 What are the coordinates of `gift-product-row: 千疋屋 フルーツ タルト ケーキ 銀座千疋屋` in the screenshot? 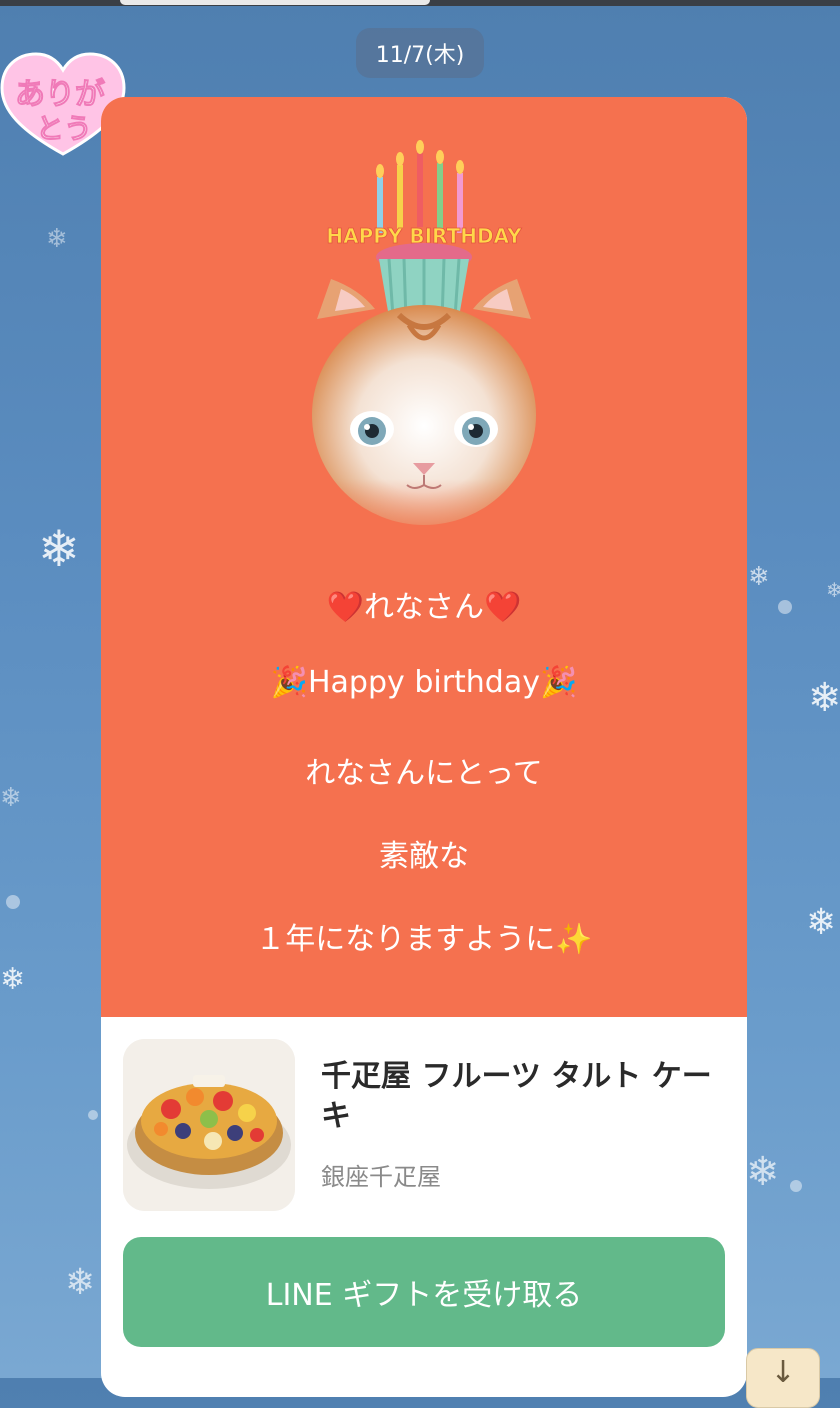 It's located at (424, 1127).